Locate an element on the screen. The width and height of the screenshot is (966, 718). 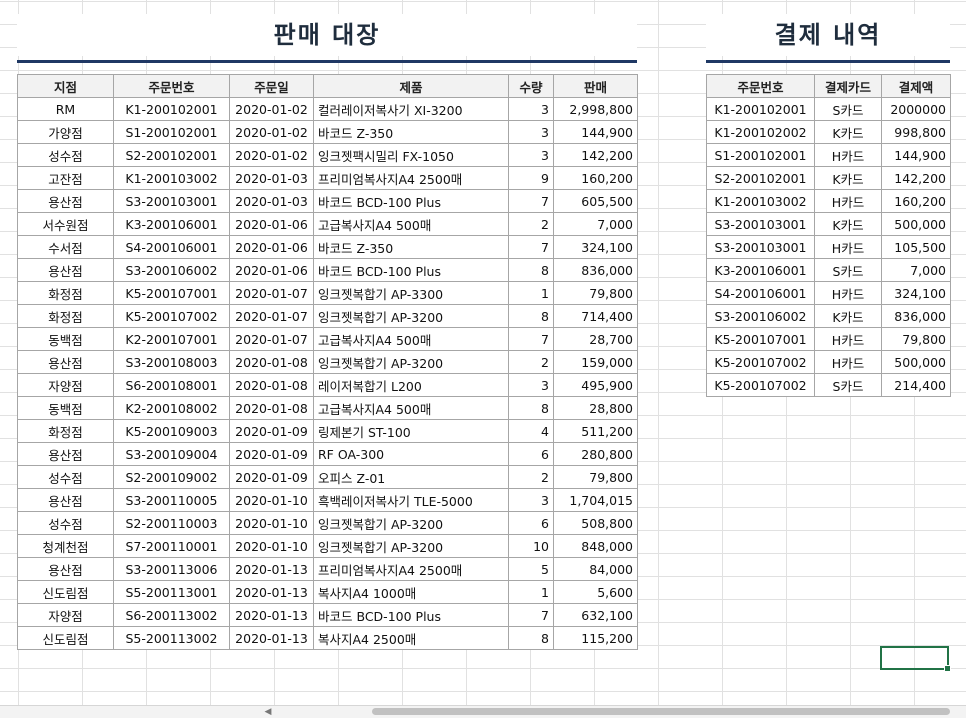
cell-payment-order-number: S4-200106001 is located at coordinates (760, 293).